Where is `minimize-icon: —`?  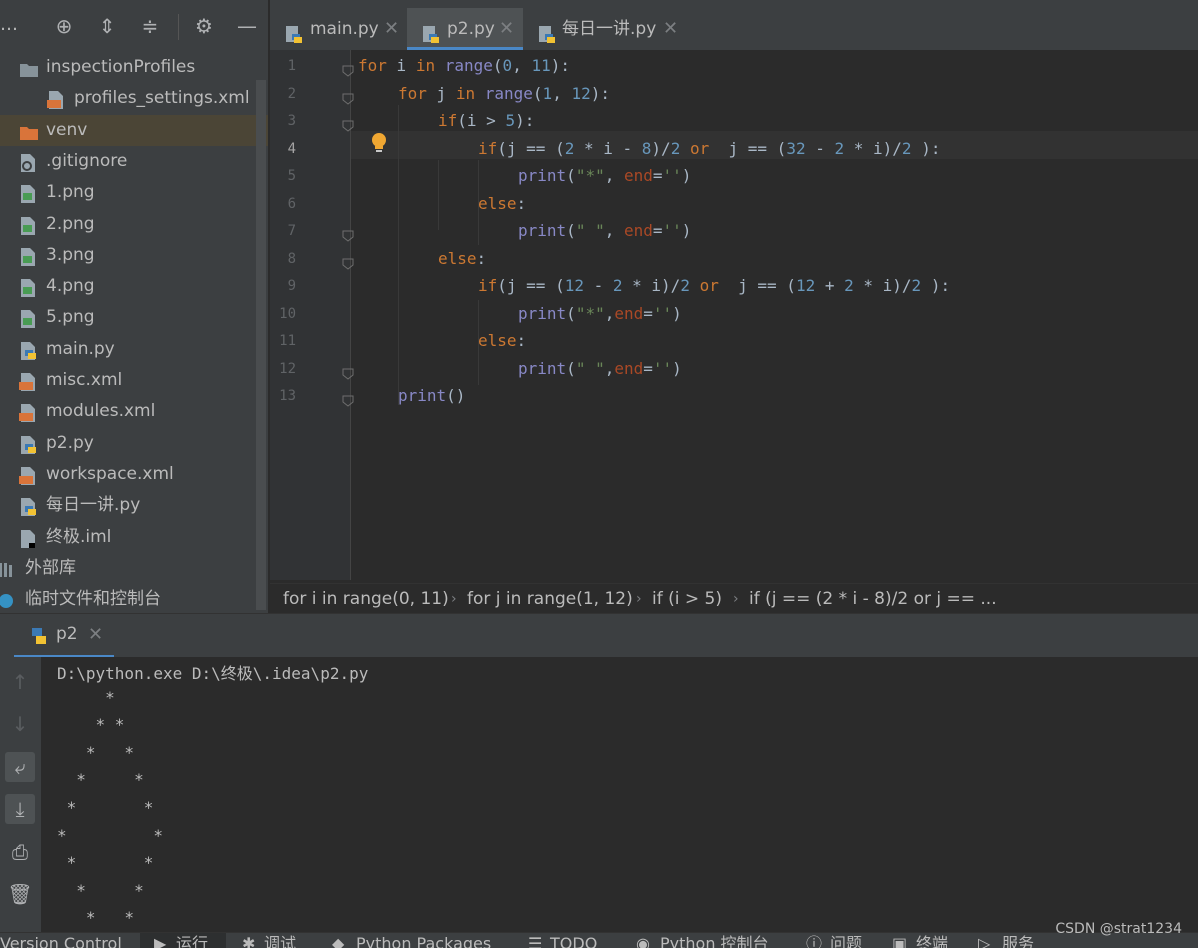
minimize-icon: — is located at coordinates (247, 26).